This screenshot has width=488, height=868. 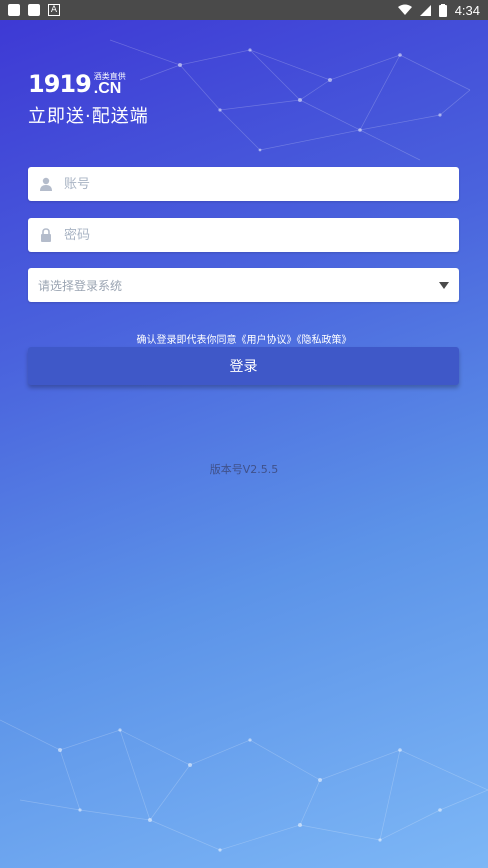 I want to click on password-input, so click(x=255, y=235).